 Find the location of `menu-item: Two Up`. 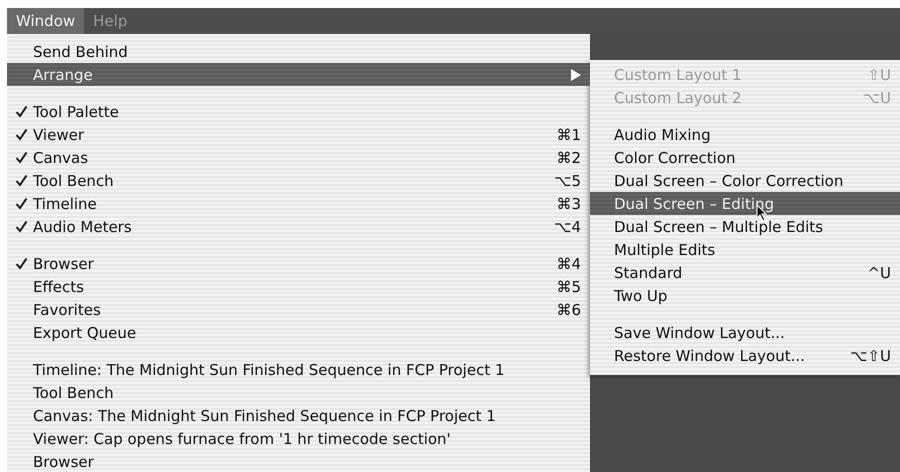

menu-item: Two Up is located at coordinates (745, 295).